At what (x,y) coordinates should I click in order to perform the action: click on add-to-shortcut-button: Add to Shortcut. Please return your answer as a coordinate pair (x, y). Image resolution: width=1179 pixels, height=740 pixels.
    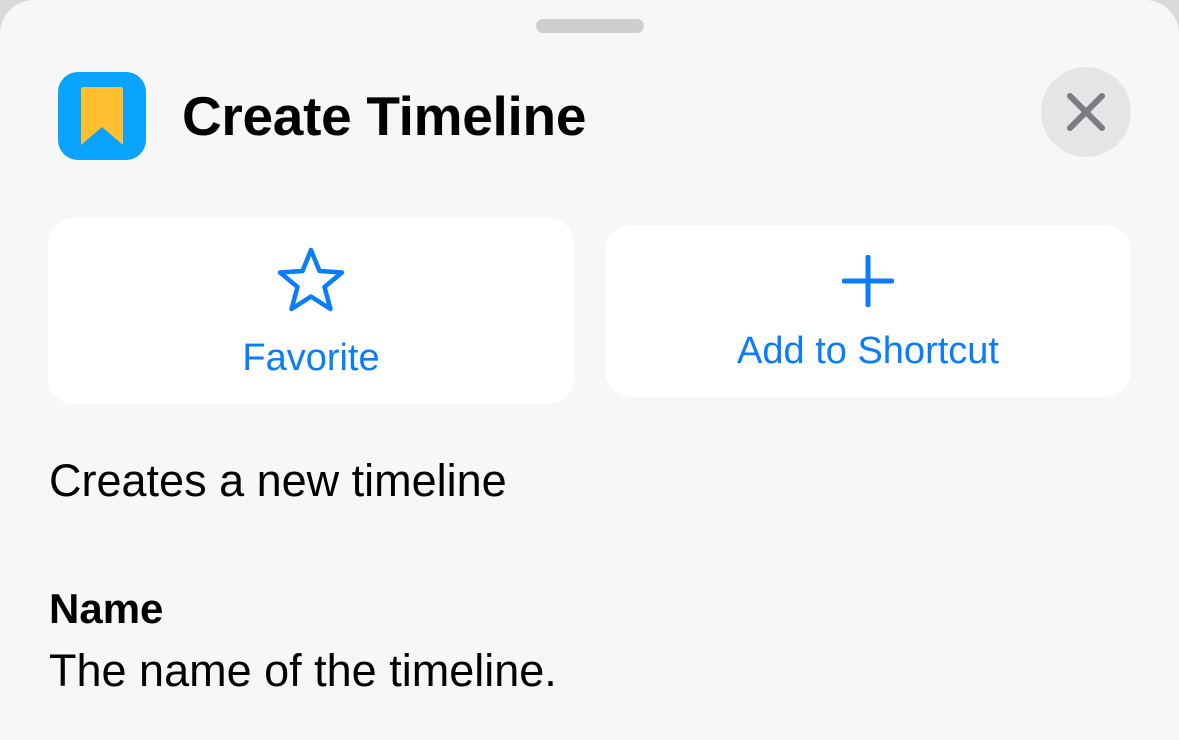
    Looking at the image, I should click on (868, 311).